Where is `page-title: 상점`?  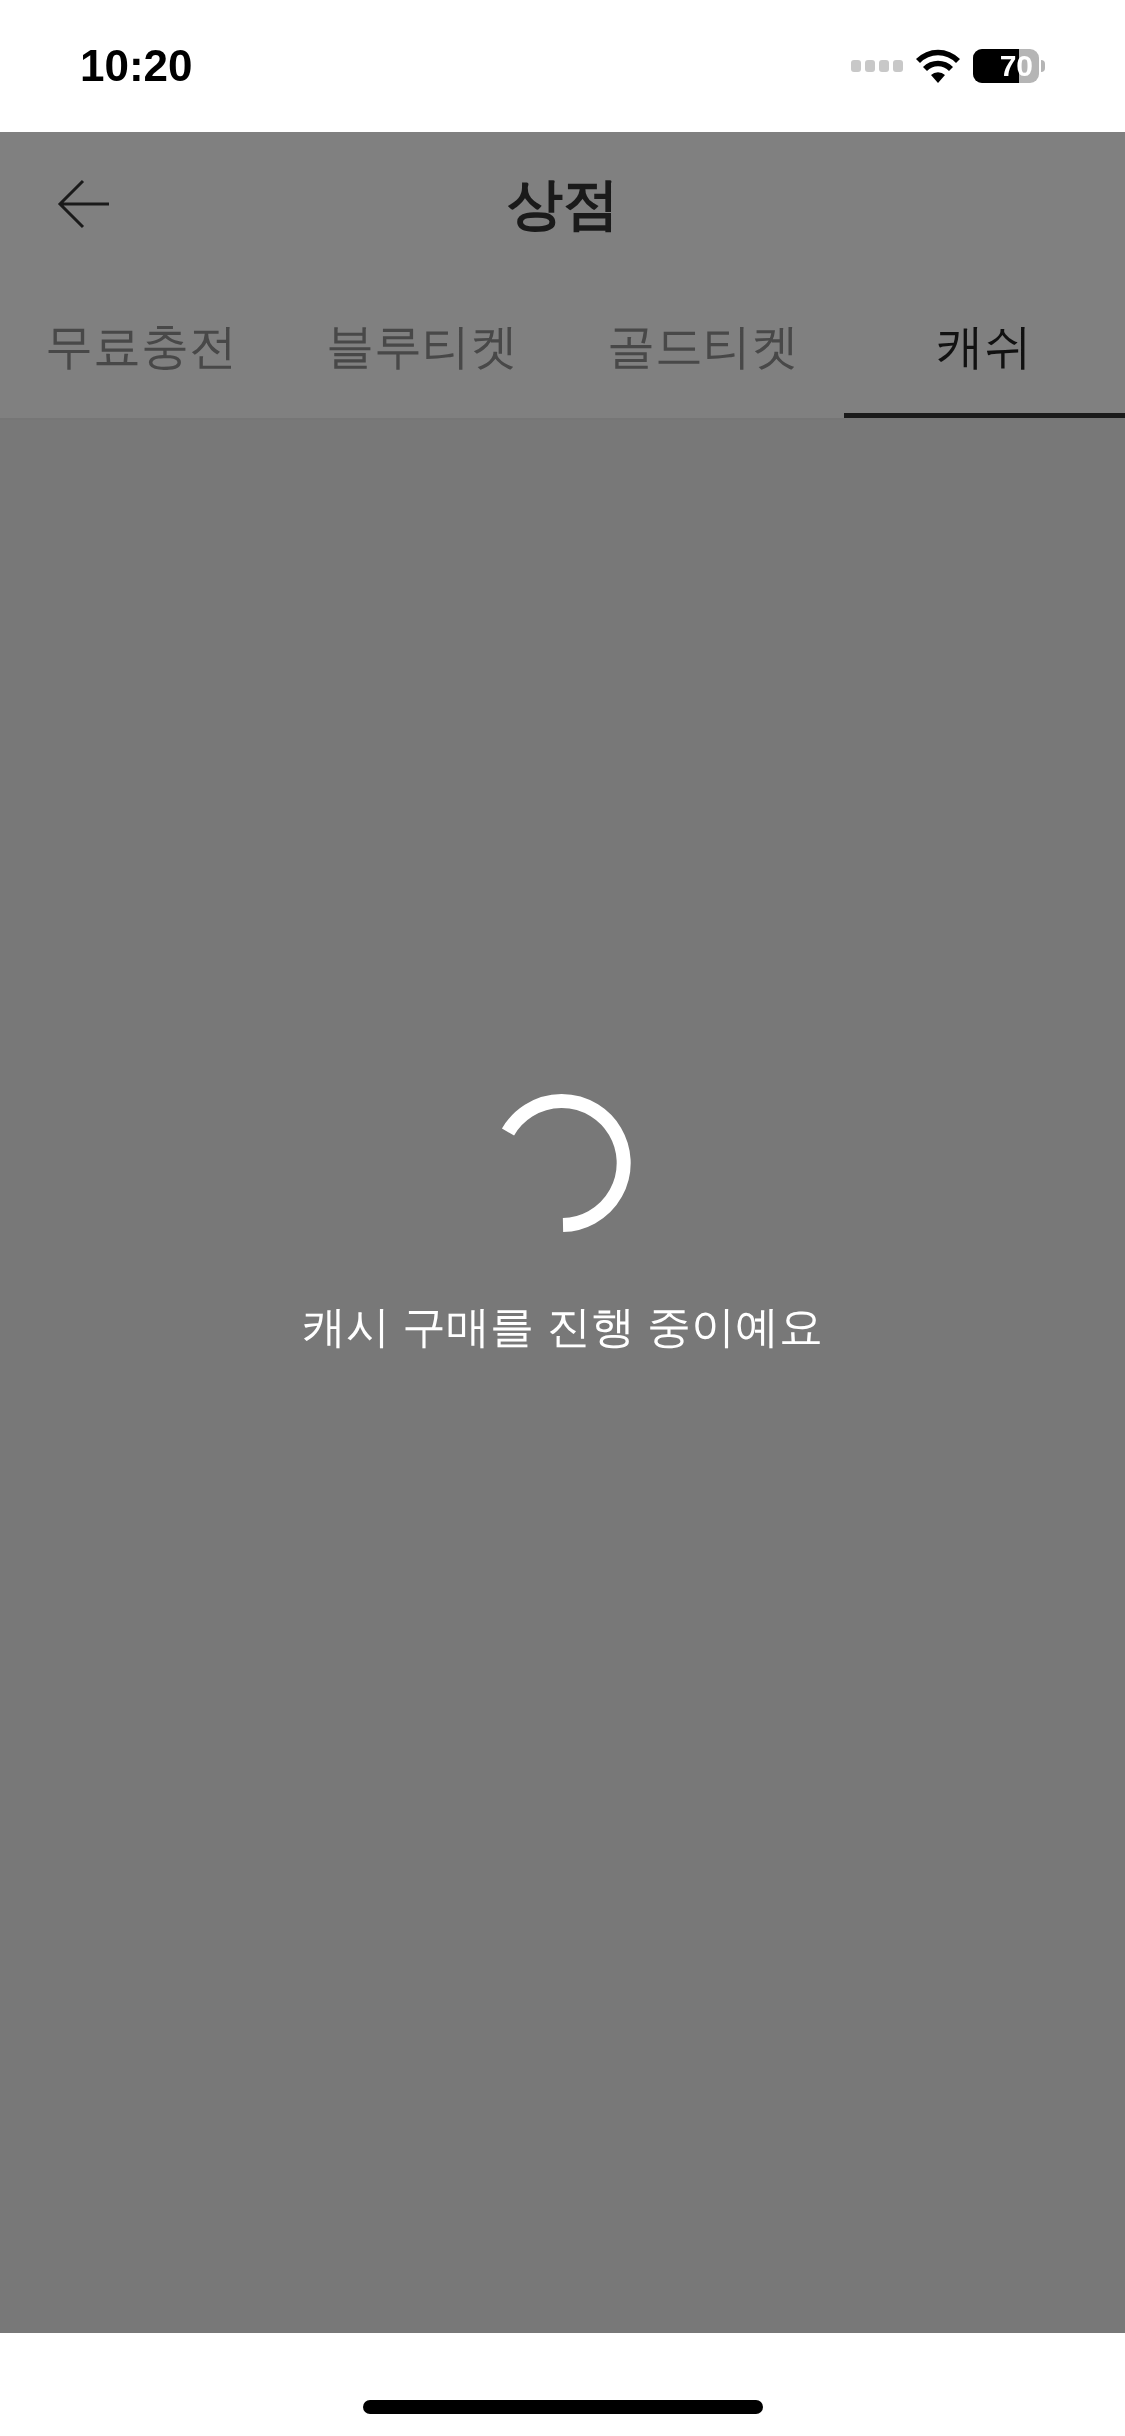
page-title: 상점 is located at coordinates (562, 203).